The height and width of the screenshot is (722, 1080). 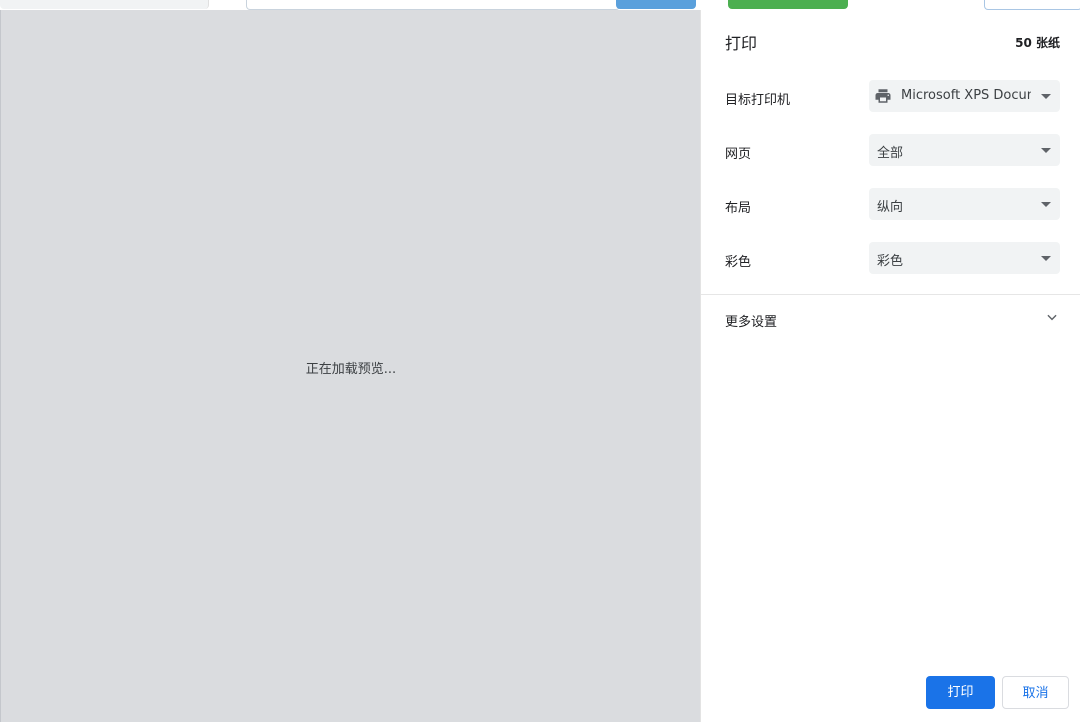 I want to click on destination-select: Microsoft XPS Docum, so click(x=964, y=96).